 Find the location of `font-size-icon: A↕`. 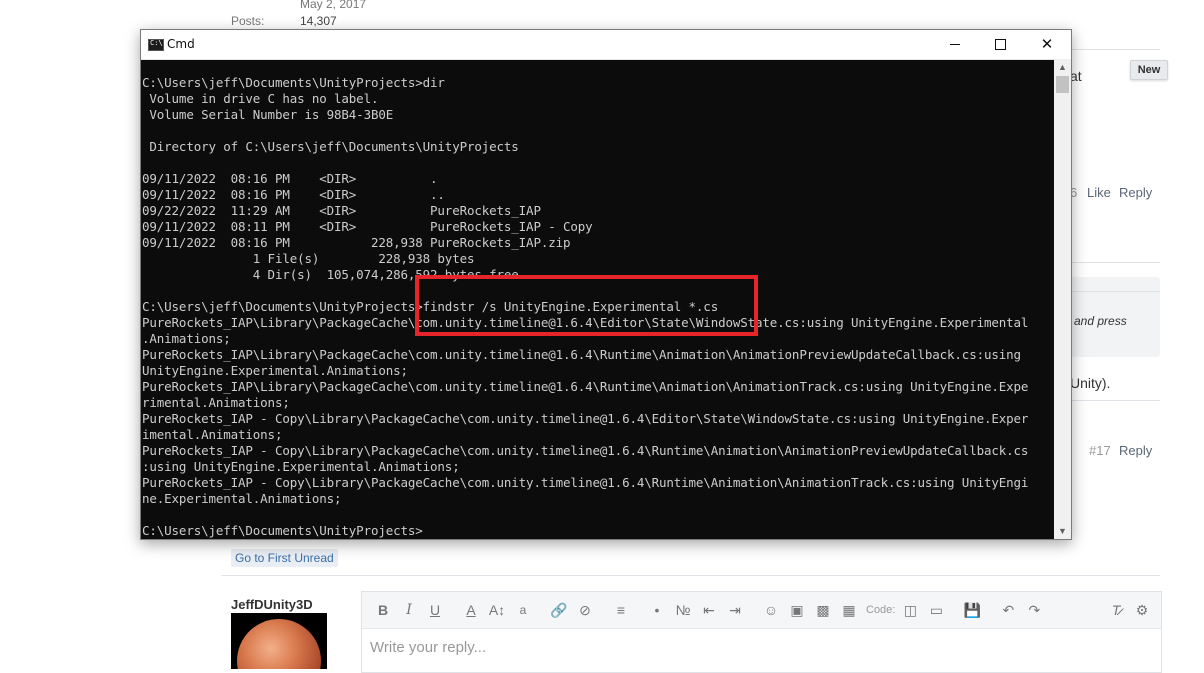

font-size-icon: A↕ is located at coordinates (497, 610).